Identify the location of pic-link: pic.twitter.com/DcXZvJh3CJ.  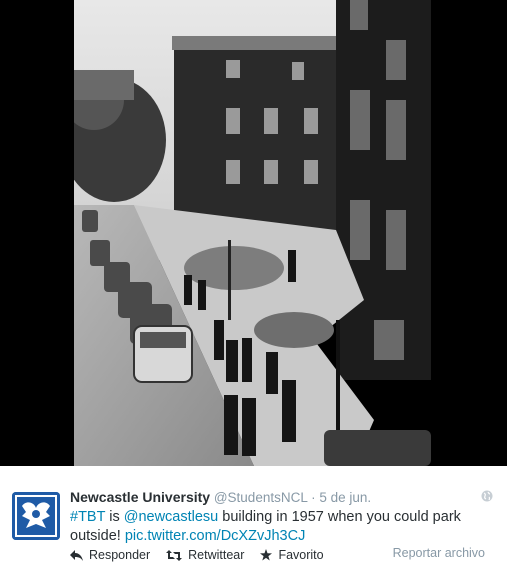
(215, 536).